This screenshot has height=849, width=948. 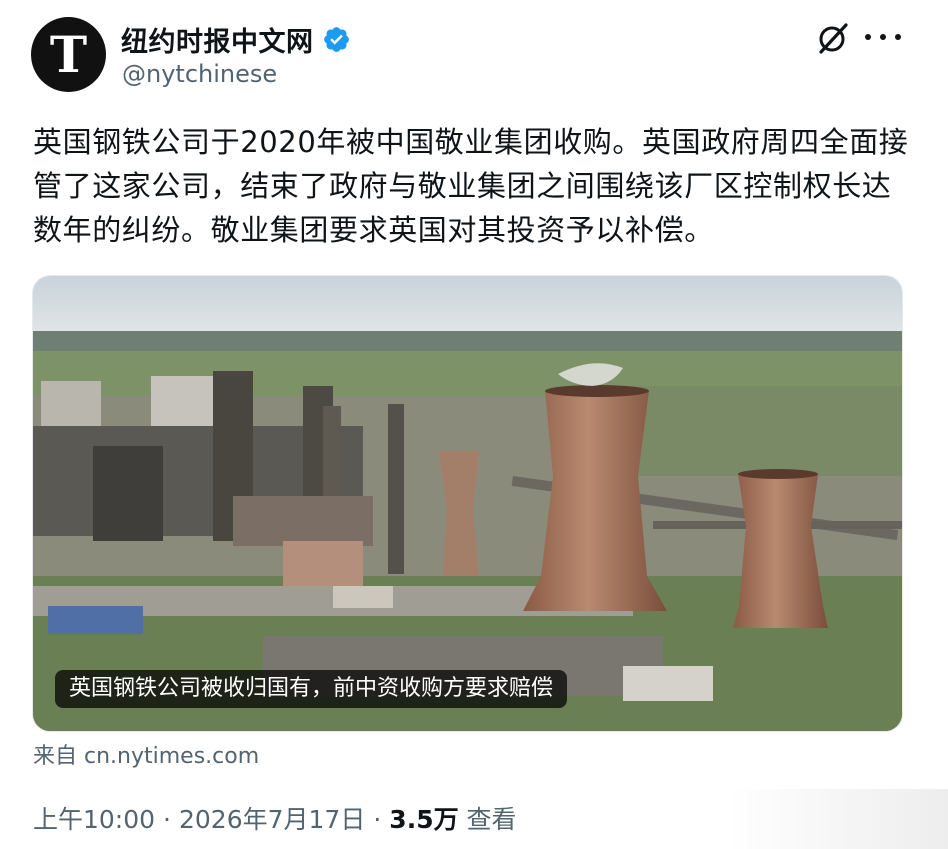 I want to click on display-name: 纽约时报中文网, so click(x=217, y=39).